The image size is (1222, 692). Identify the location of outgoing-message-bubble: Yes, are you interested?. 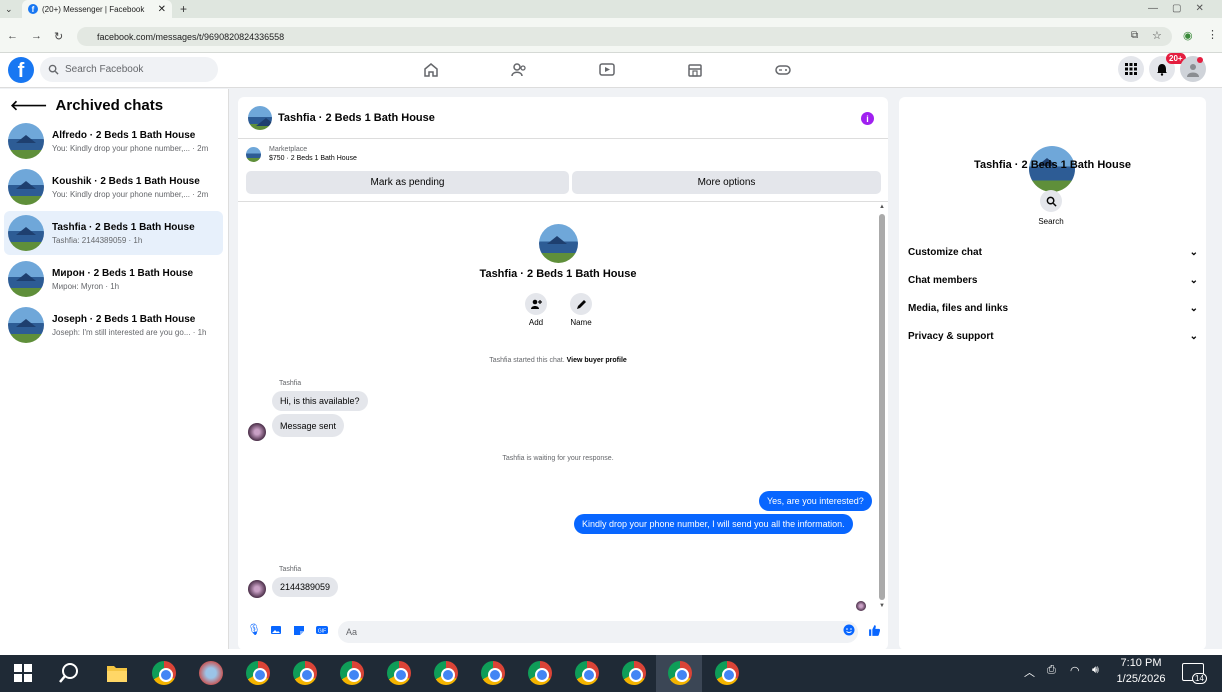
(815, 501).